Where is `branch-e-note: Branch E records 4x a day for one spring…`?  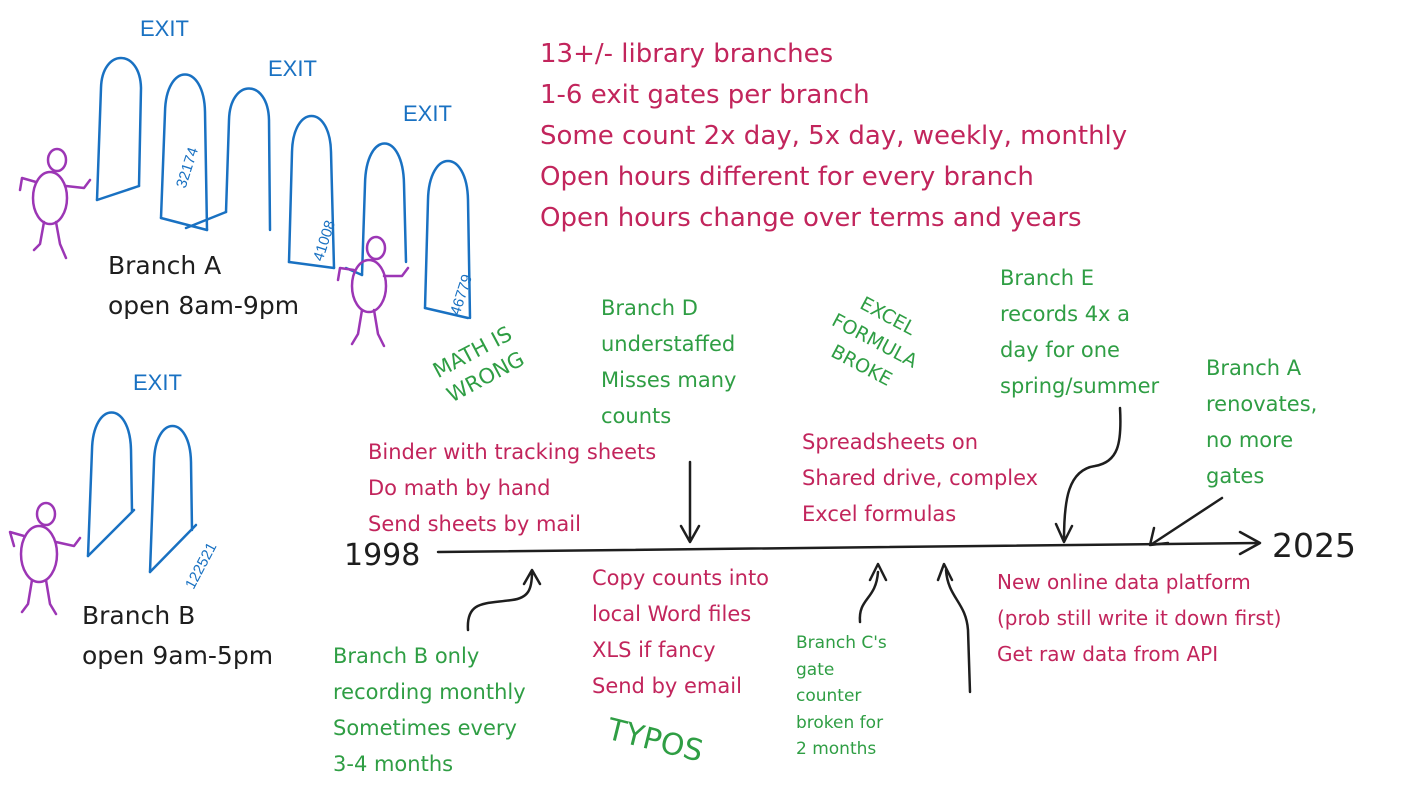
branch-e-note: Branch E records 4x a day for one spring… is located at coordinates (1079, 332).